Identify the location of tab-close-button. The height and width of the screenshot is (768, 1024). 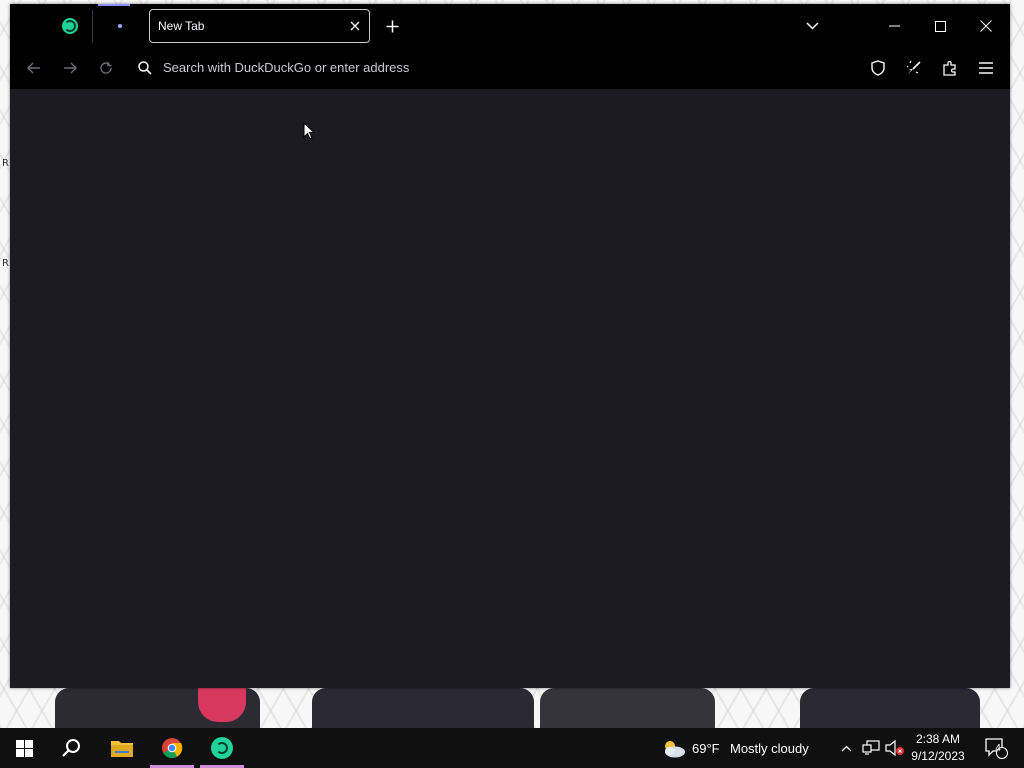
(355, 26).